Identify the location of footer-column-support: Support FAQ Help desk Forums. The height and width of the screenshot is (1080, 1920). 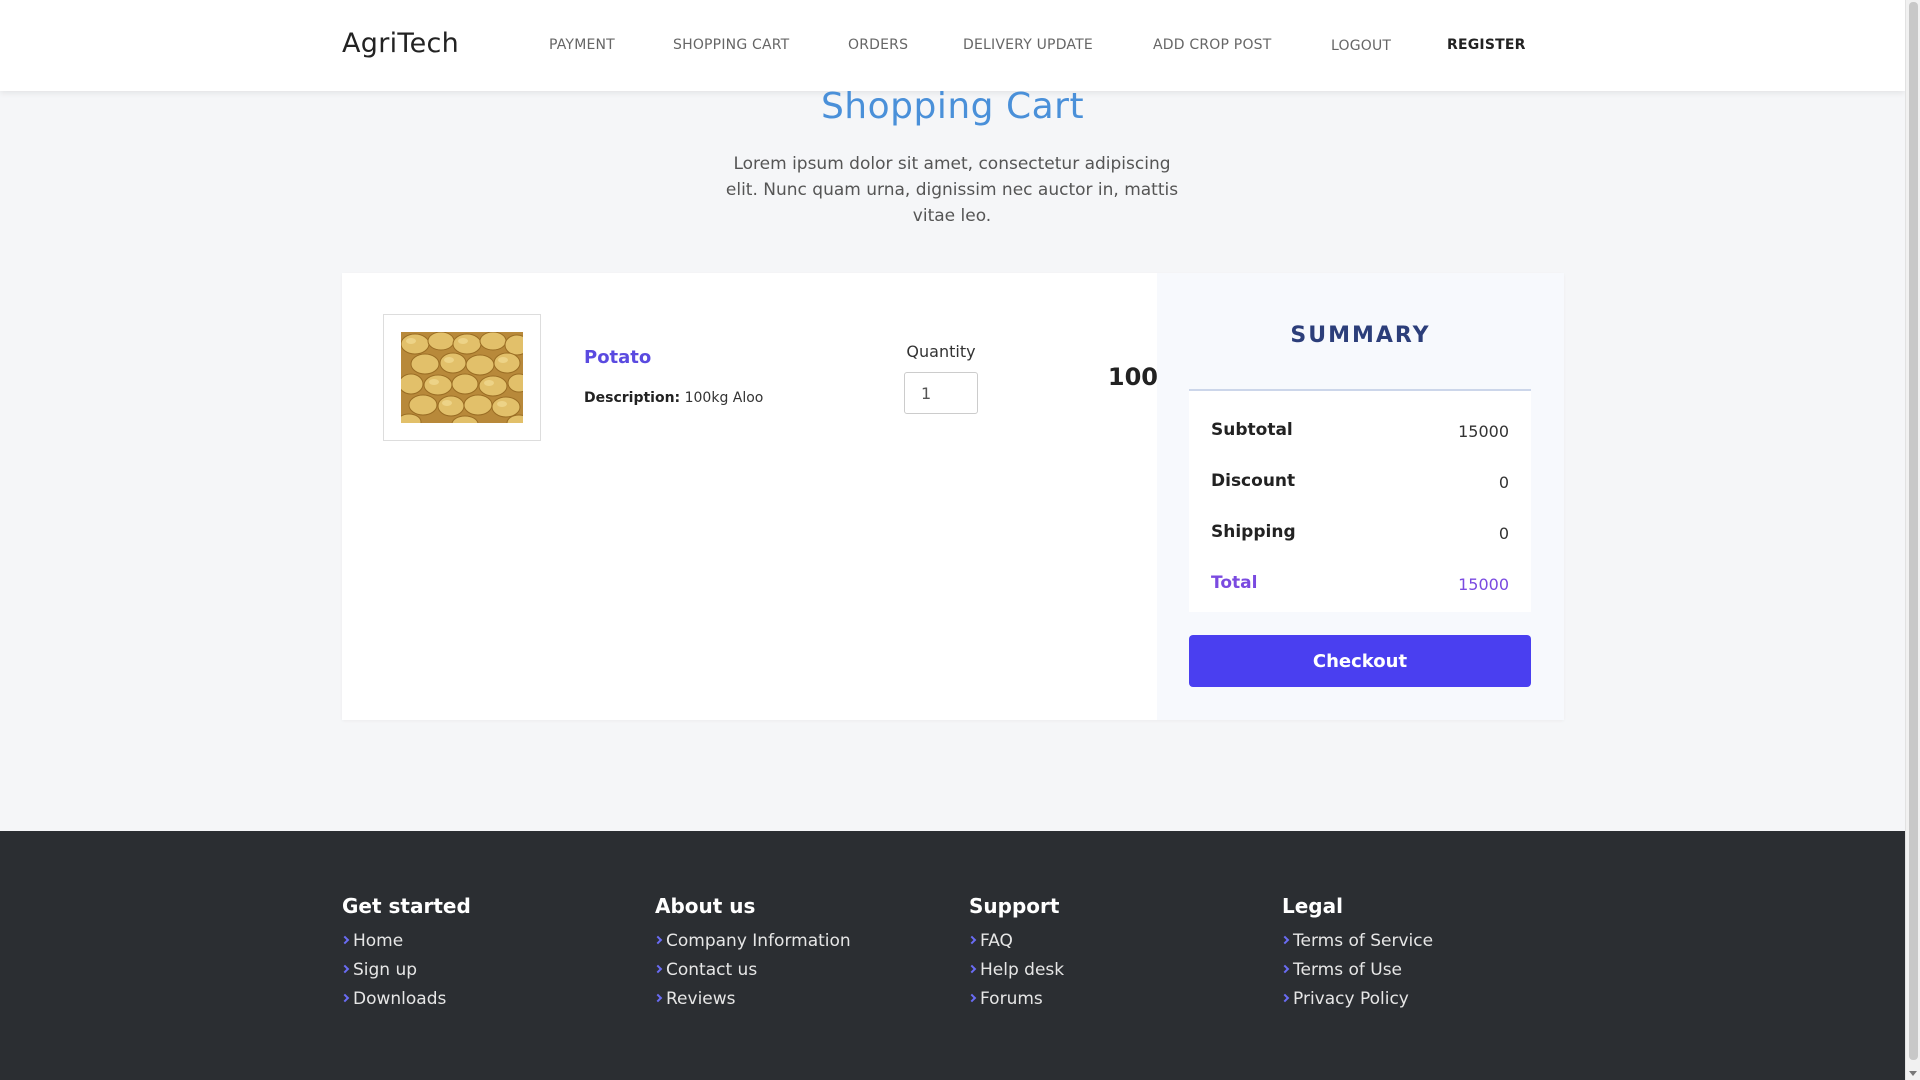
(1118, 955).